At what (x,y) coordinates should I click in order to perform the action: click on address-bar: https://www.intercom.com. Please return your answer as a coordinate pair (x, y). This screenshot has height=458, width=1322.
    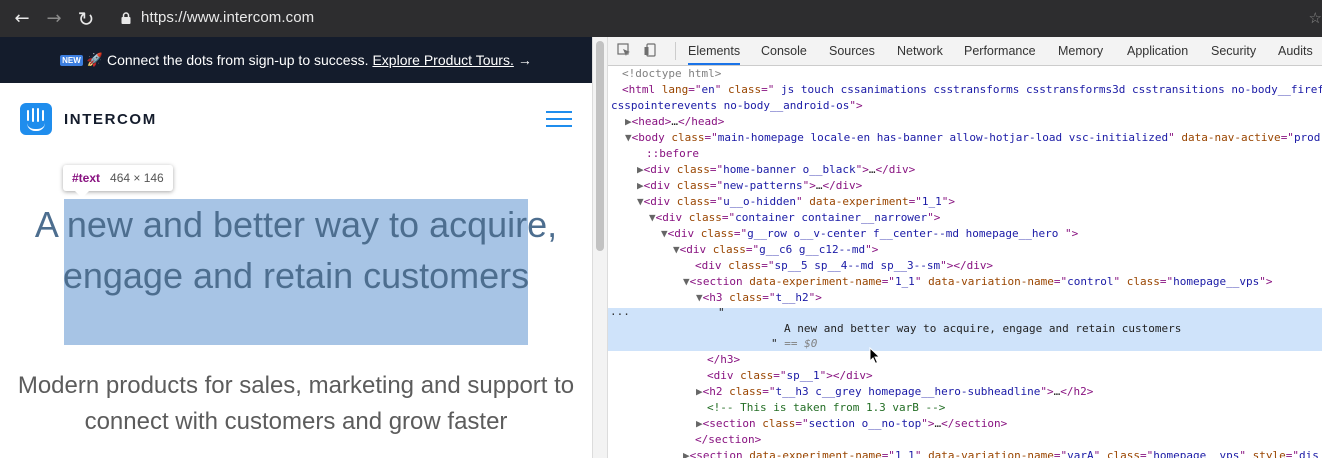
    Looking at the image, I should click on (227, 17).